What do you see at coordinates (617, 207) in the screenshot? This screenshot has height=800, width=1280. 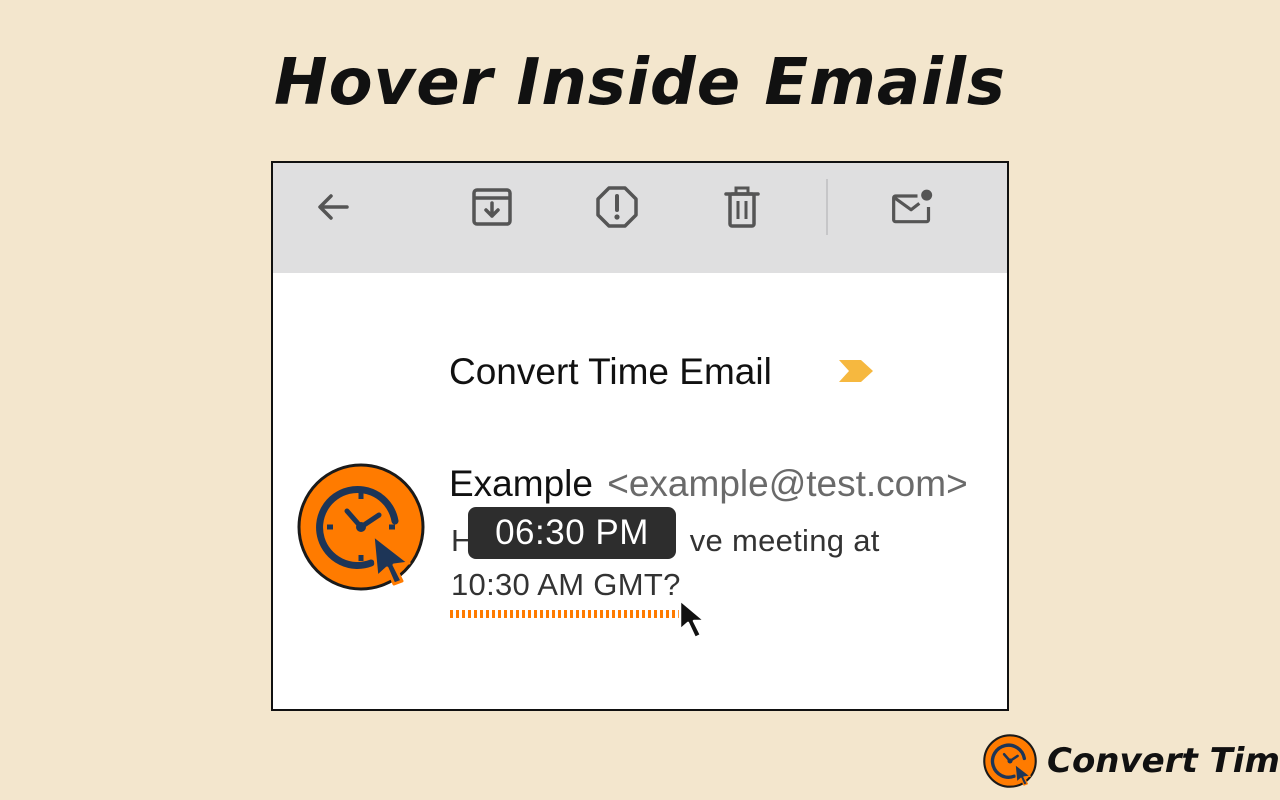 I see `report-spam-icon` at bounding box center [617, 207].